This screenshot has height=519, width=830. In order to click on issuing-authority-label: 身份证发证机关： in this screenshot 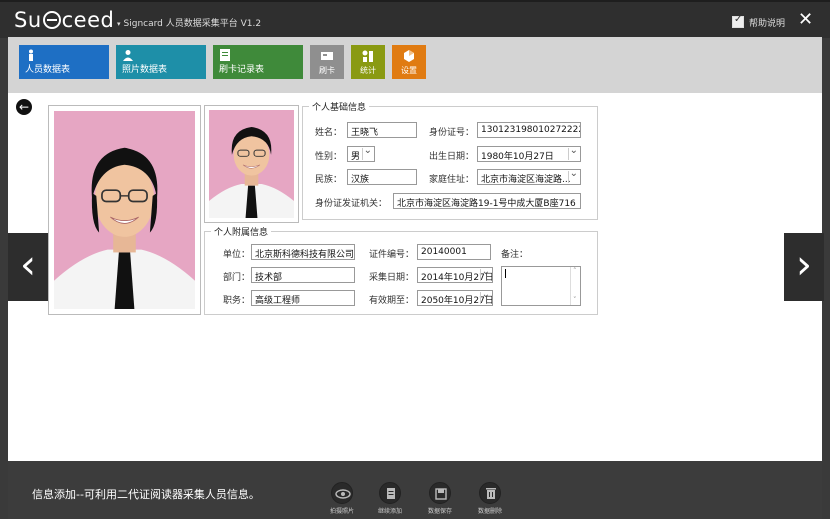, I will do `click(351, 204)`.